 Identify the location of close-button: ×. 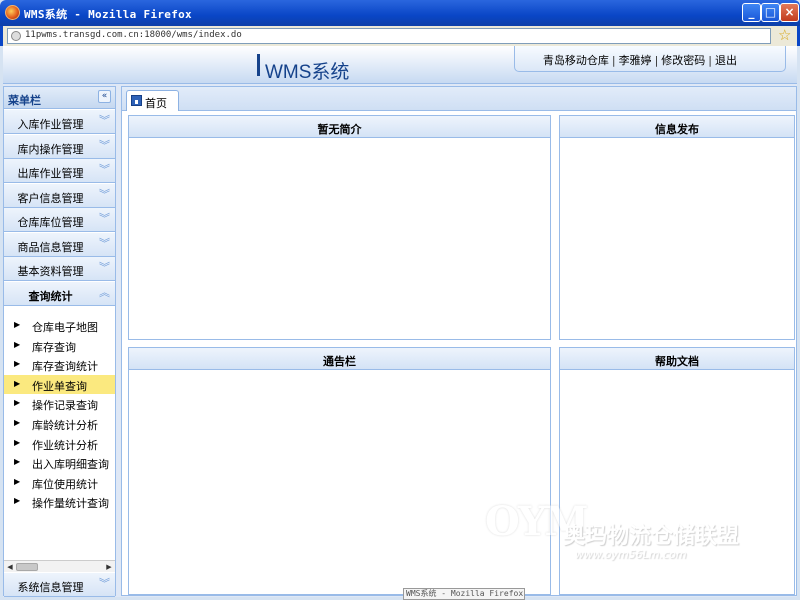
(789, 12).